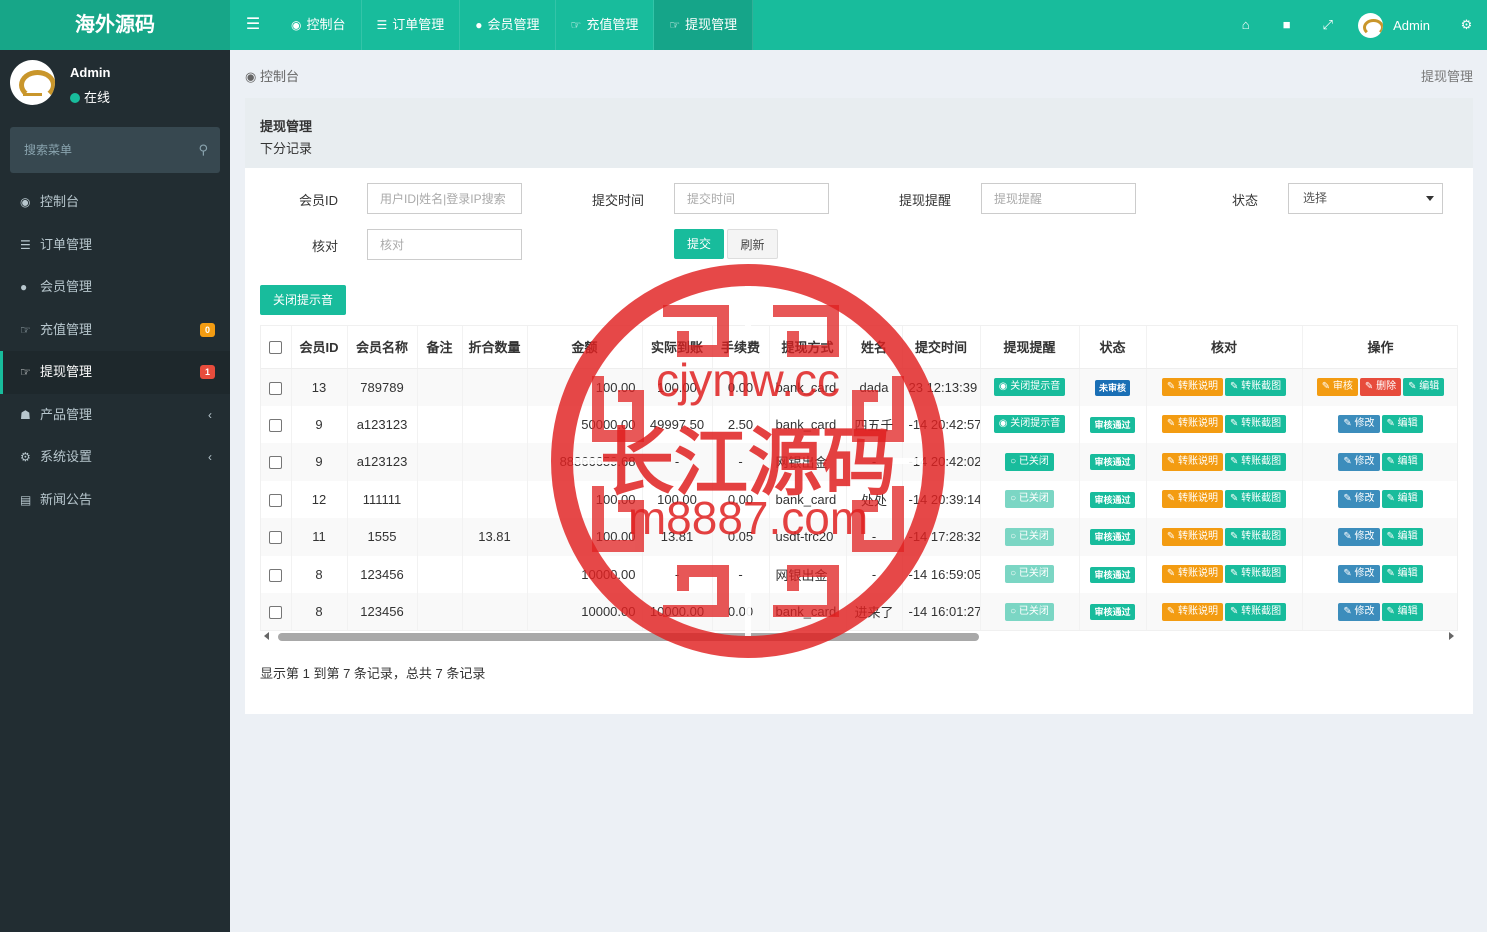 The image size is (1487, 932). Describe the element at coordinates (495, 347) in the screenshot. I see `col-converted: 折合数量` at that location.